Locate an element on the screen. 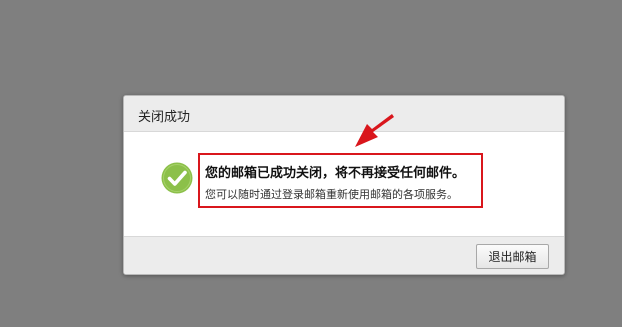 The image size is (622, 327). message-title: 您的邮箱已成功关闭，将不再接受任何邮件。 is located at coordinates (335, 173).